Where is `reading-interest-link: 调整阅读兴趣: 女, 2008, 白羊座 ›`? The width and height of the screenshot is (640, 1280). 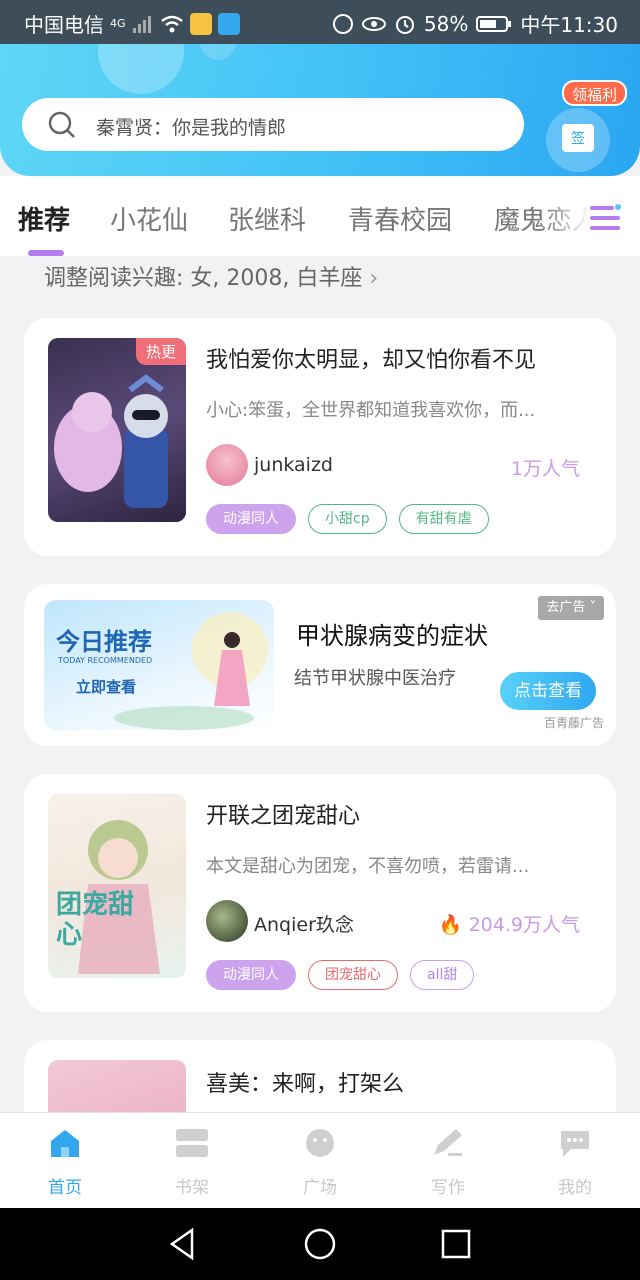 reading-interest-link: 调整阅读兴趣: 女, 2008, 白羊座 › is located at coordinates (211, 276).